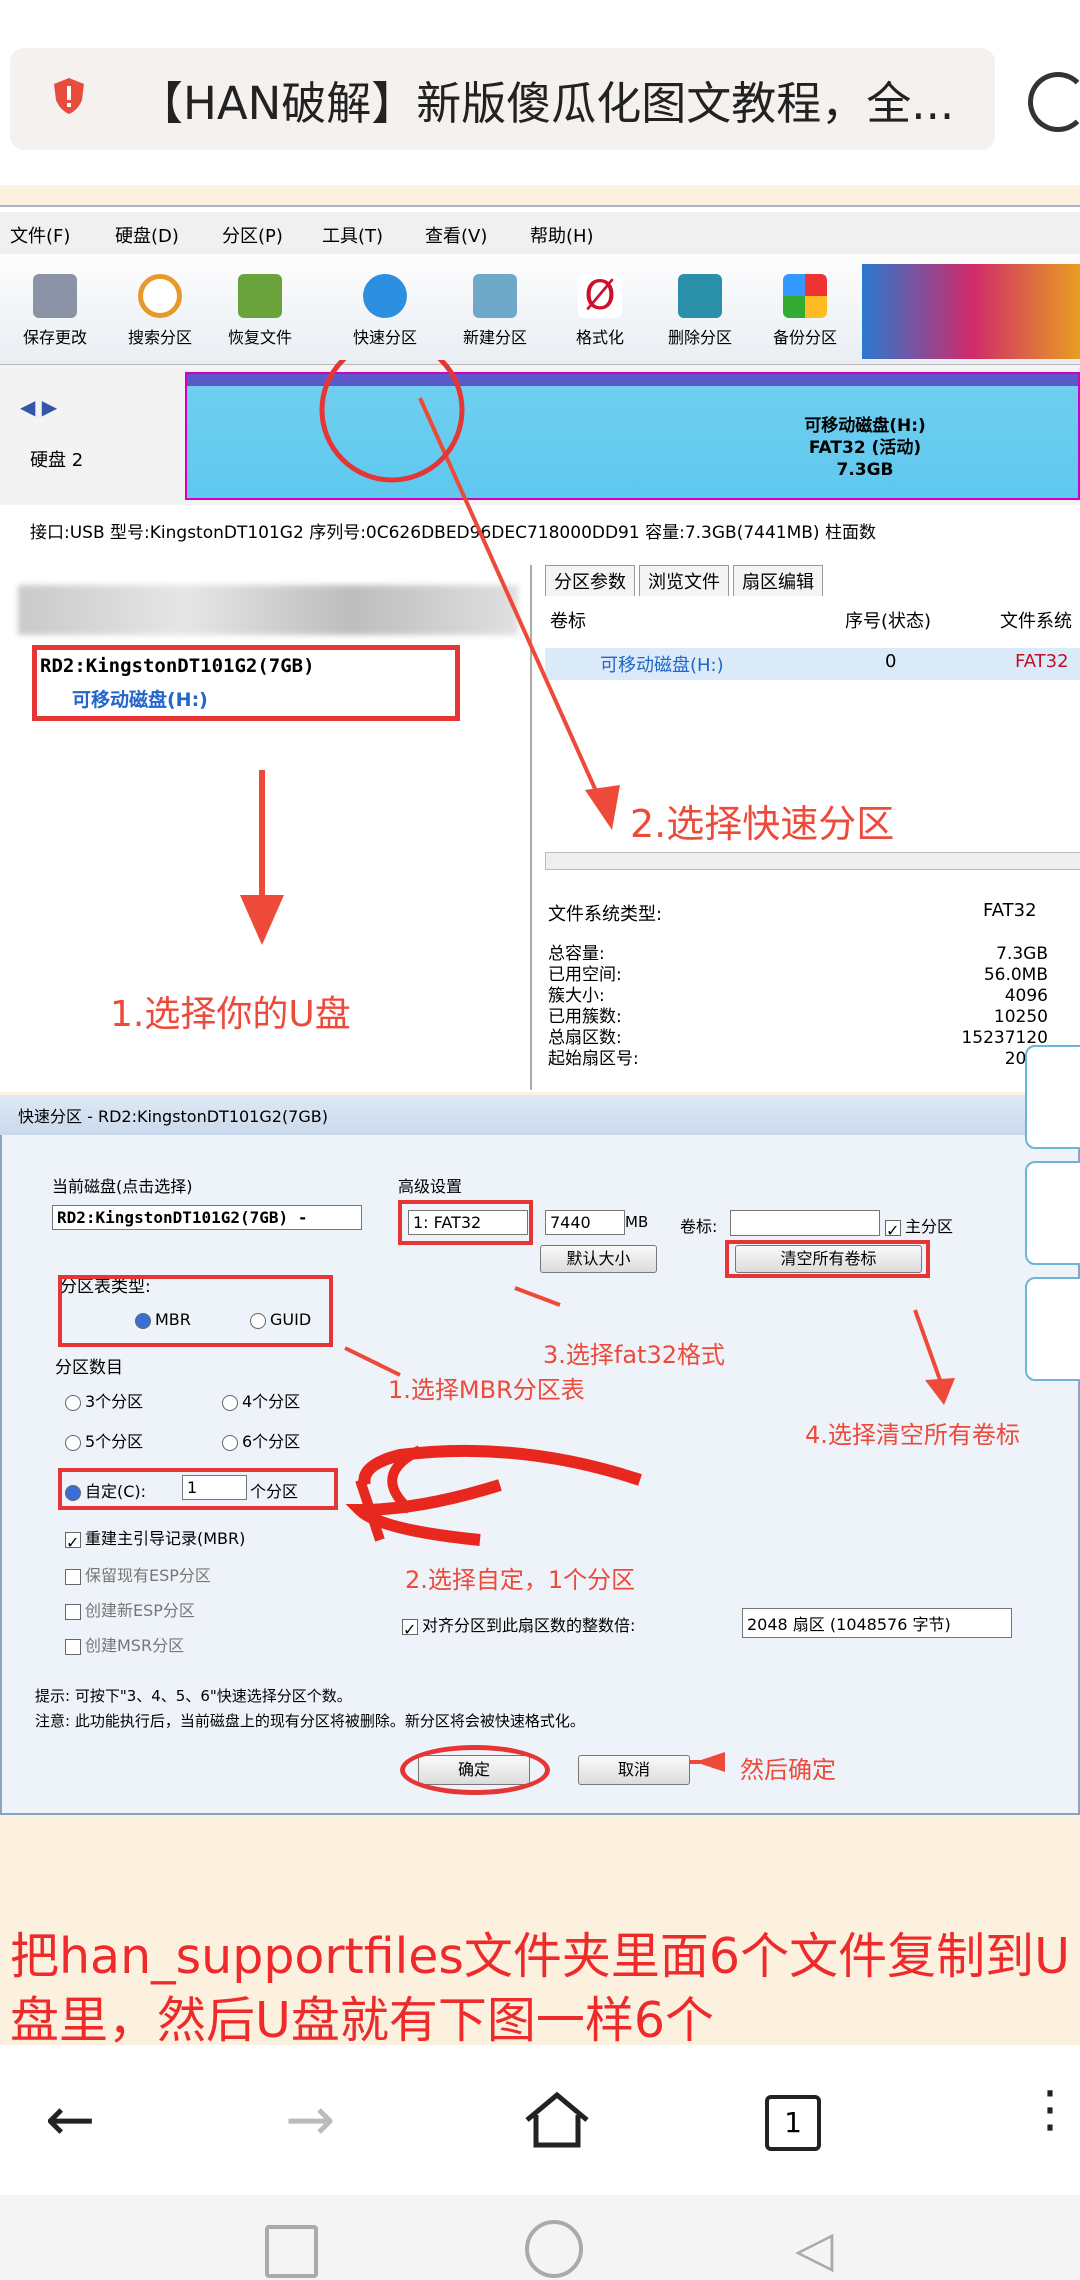  I want to click on toolbar-label: 保存更改, so click(54, 337).